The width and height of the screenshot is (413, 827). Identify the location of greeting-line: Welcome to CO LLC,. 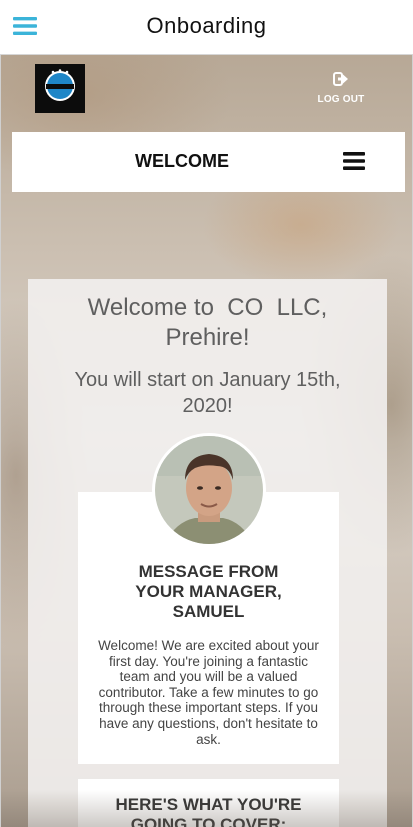
(207, 307).